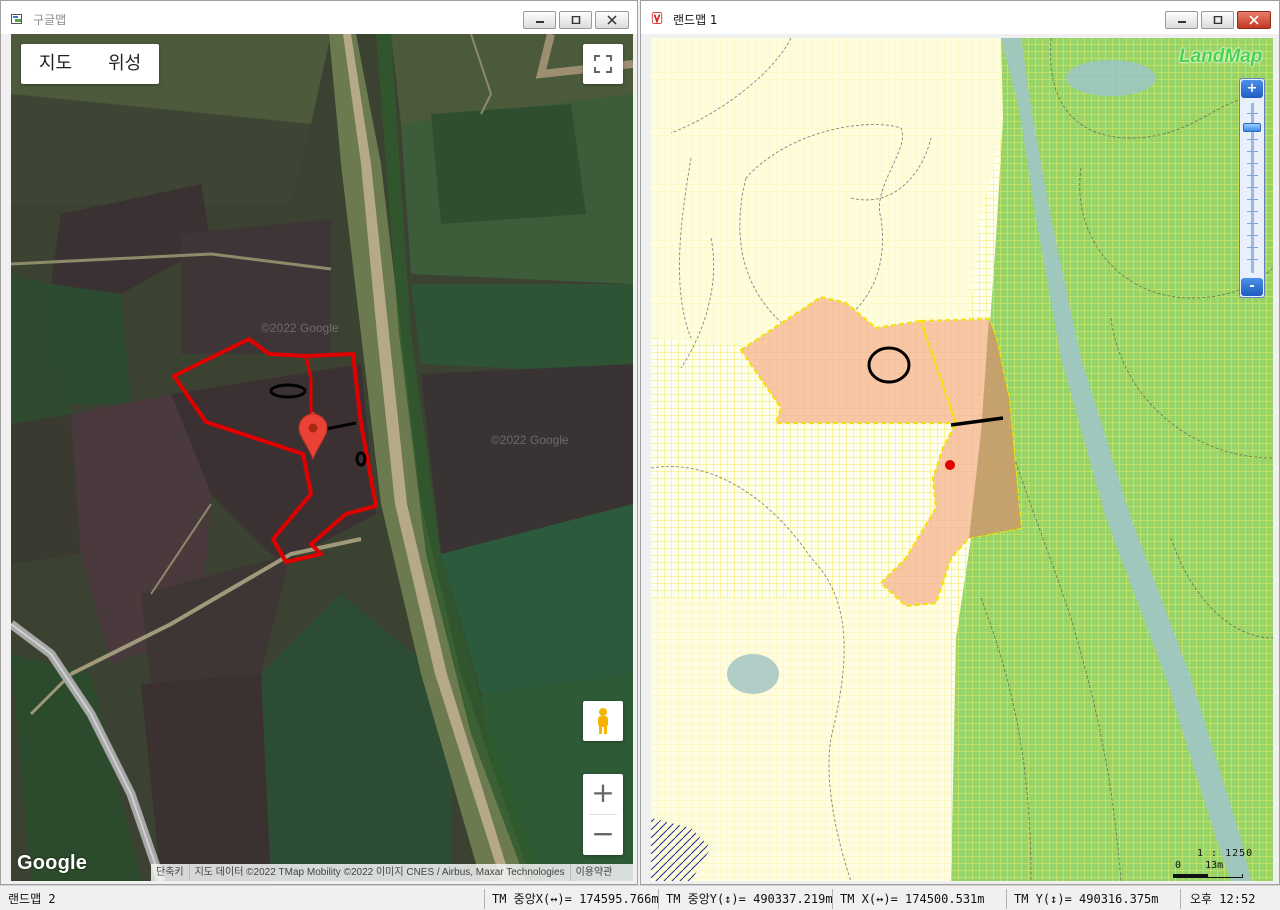 Image resolution: width=1280 pixels, height=910 pixels. Describe the element at coordinates (32, 899) in the screenshot. I see `status-window-name: 랜드맵 2` at that location.